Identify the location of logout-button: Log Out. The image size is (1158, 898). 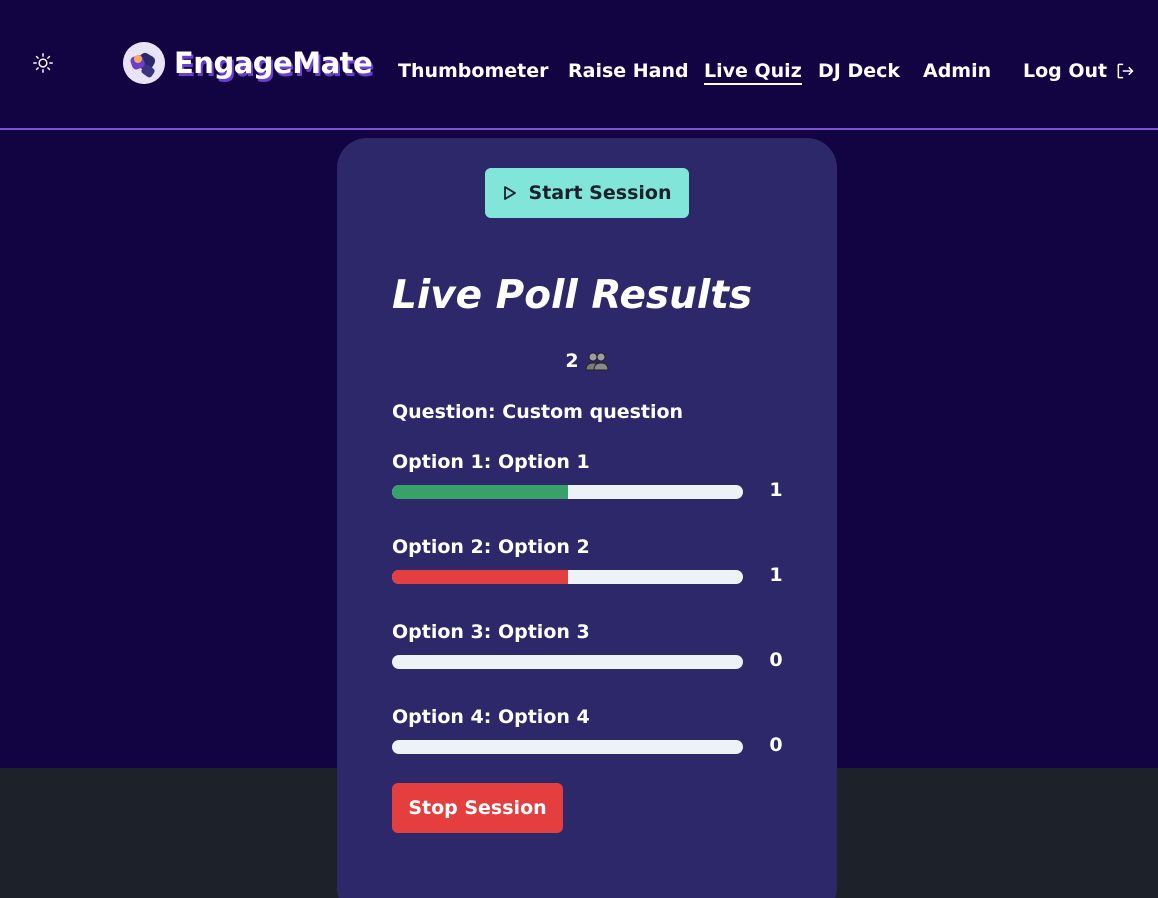
(1079, 71).